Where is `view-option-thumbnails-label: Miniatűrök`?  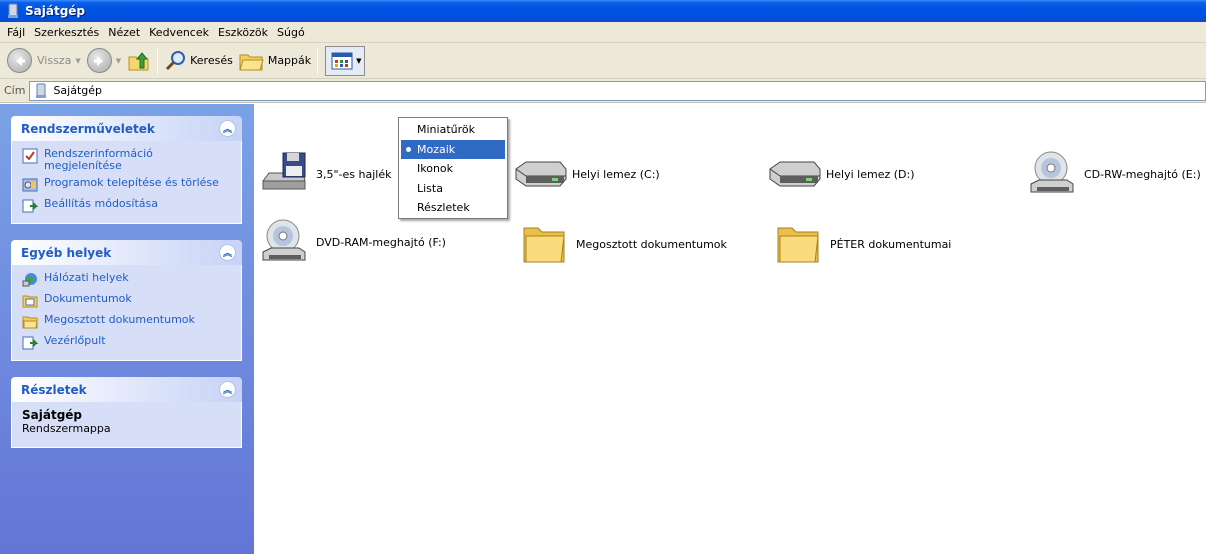 view-option-thumbnails-label: Miniatűrök is located at coordinates (446, 130).